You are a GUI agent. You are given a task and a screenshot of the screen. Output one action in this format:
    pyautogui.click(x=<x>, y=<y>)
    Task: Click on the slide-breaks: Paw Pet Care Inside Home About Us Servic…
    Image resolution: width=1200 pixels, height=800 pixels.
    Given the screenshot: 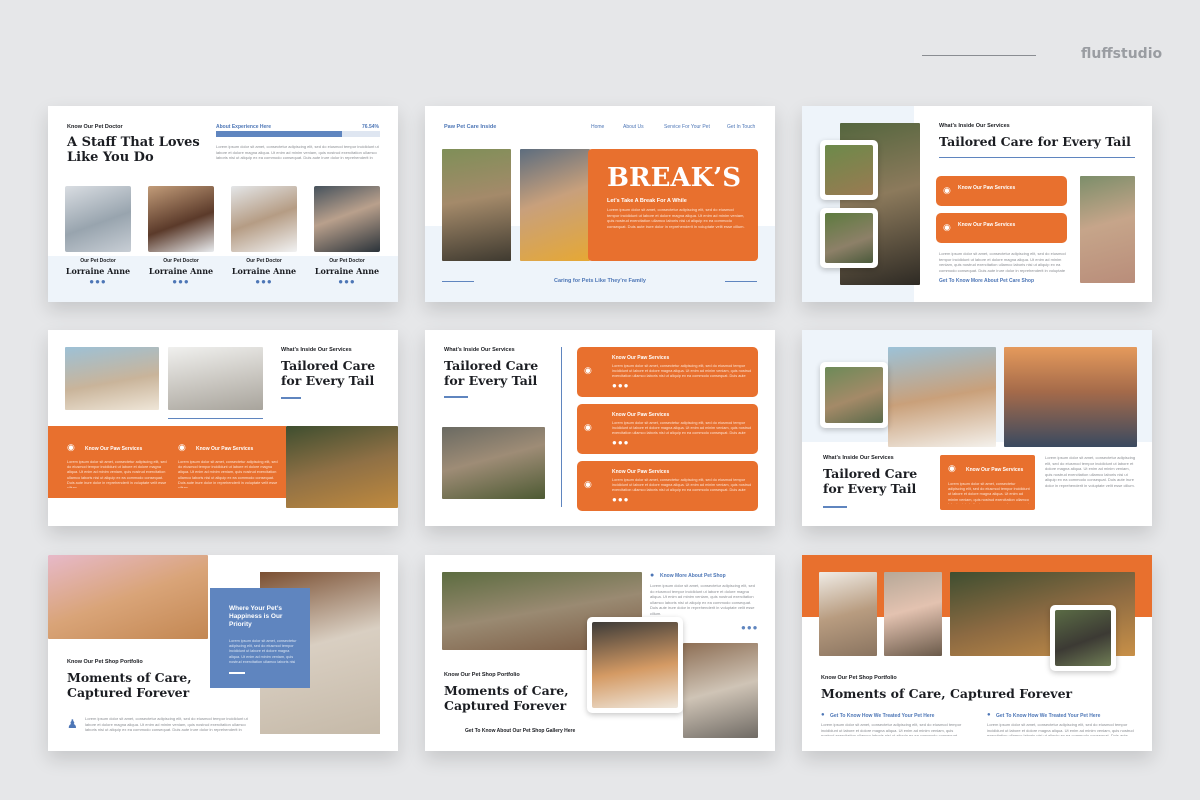 What is the action you would take?
    pyautogui.click(x=600, y=204)
    